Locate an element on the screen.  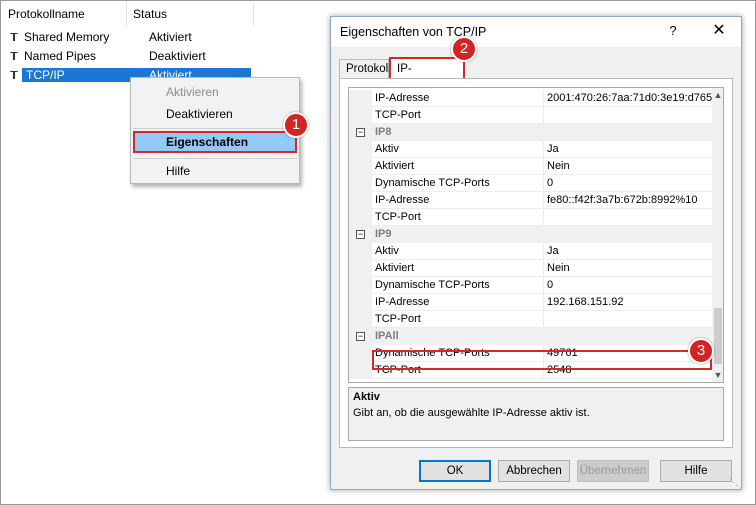
grid-row: Dynamische TCP-Ports 49761 is located at coordinates (530, 353).